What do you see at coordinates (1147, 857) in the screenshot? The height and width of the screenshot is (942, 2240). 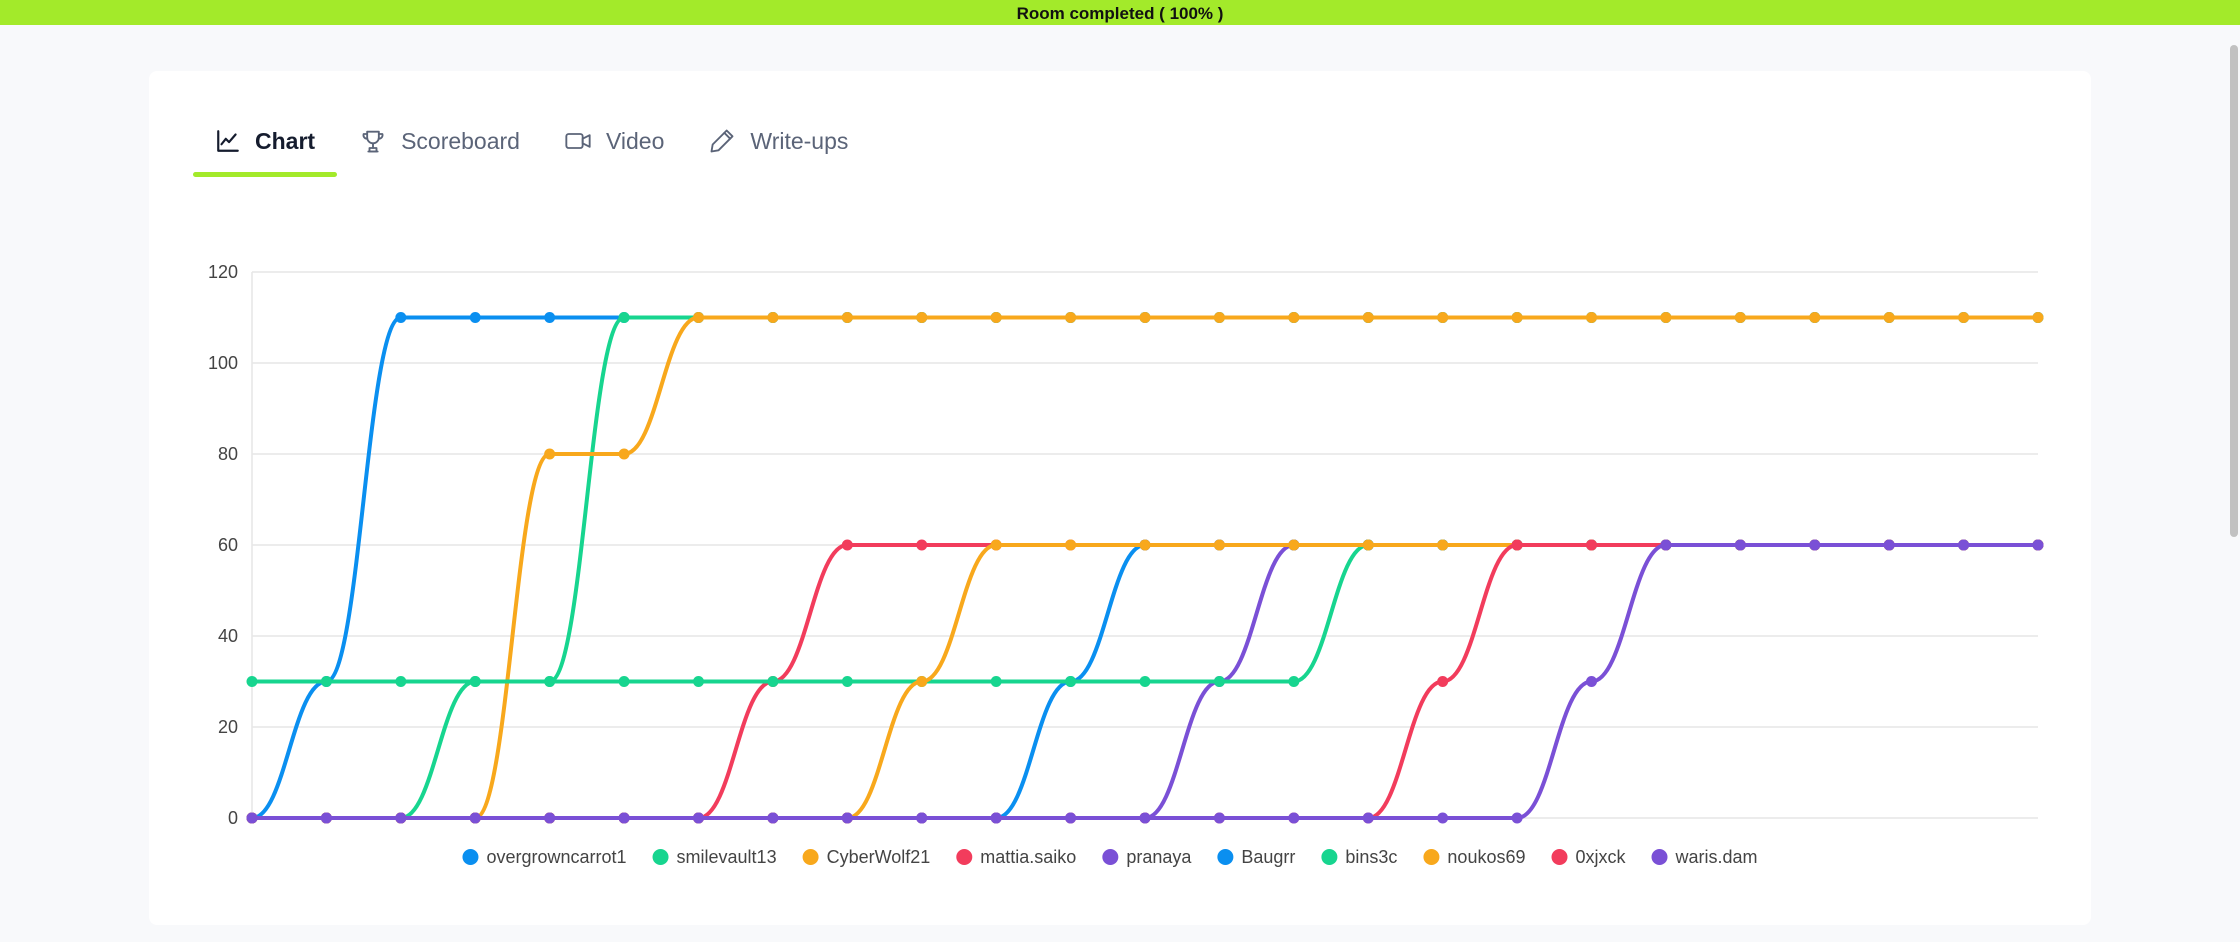 I see `legend-item: pranaya` at bounding box center [1147, 857].